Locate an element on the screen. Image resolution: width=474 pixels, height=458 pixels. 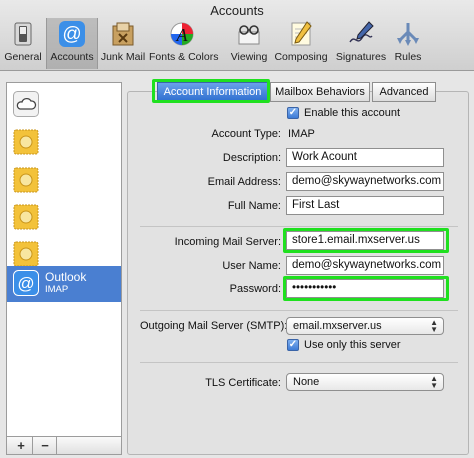
tab-advanced: Advanced is located at coordinates (404, 92).